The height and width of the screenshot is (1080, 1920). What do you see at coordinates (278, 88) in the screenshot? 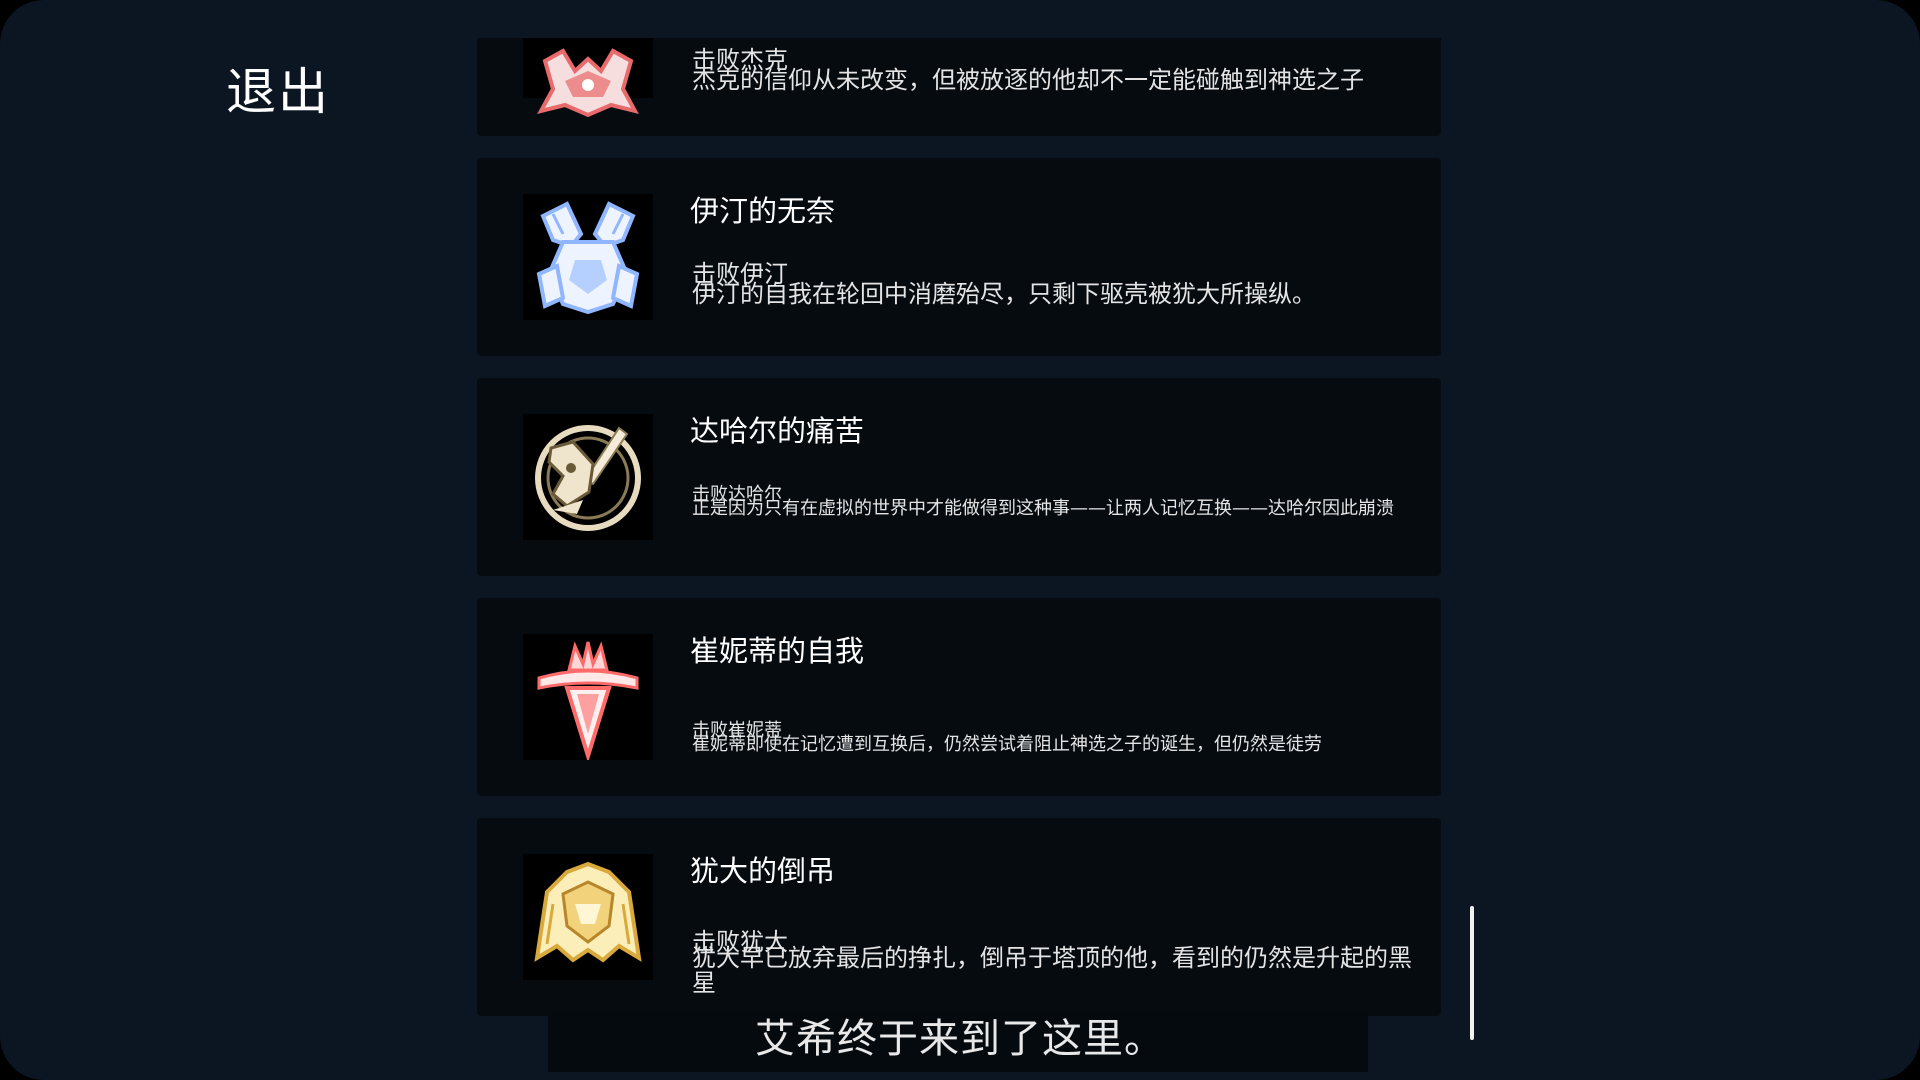
I see `exit-button: 退出` at bounding box center [278, 88].